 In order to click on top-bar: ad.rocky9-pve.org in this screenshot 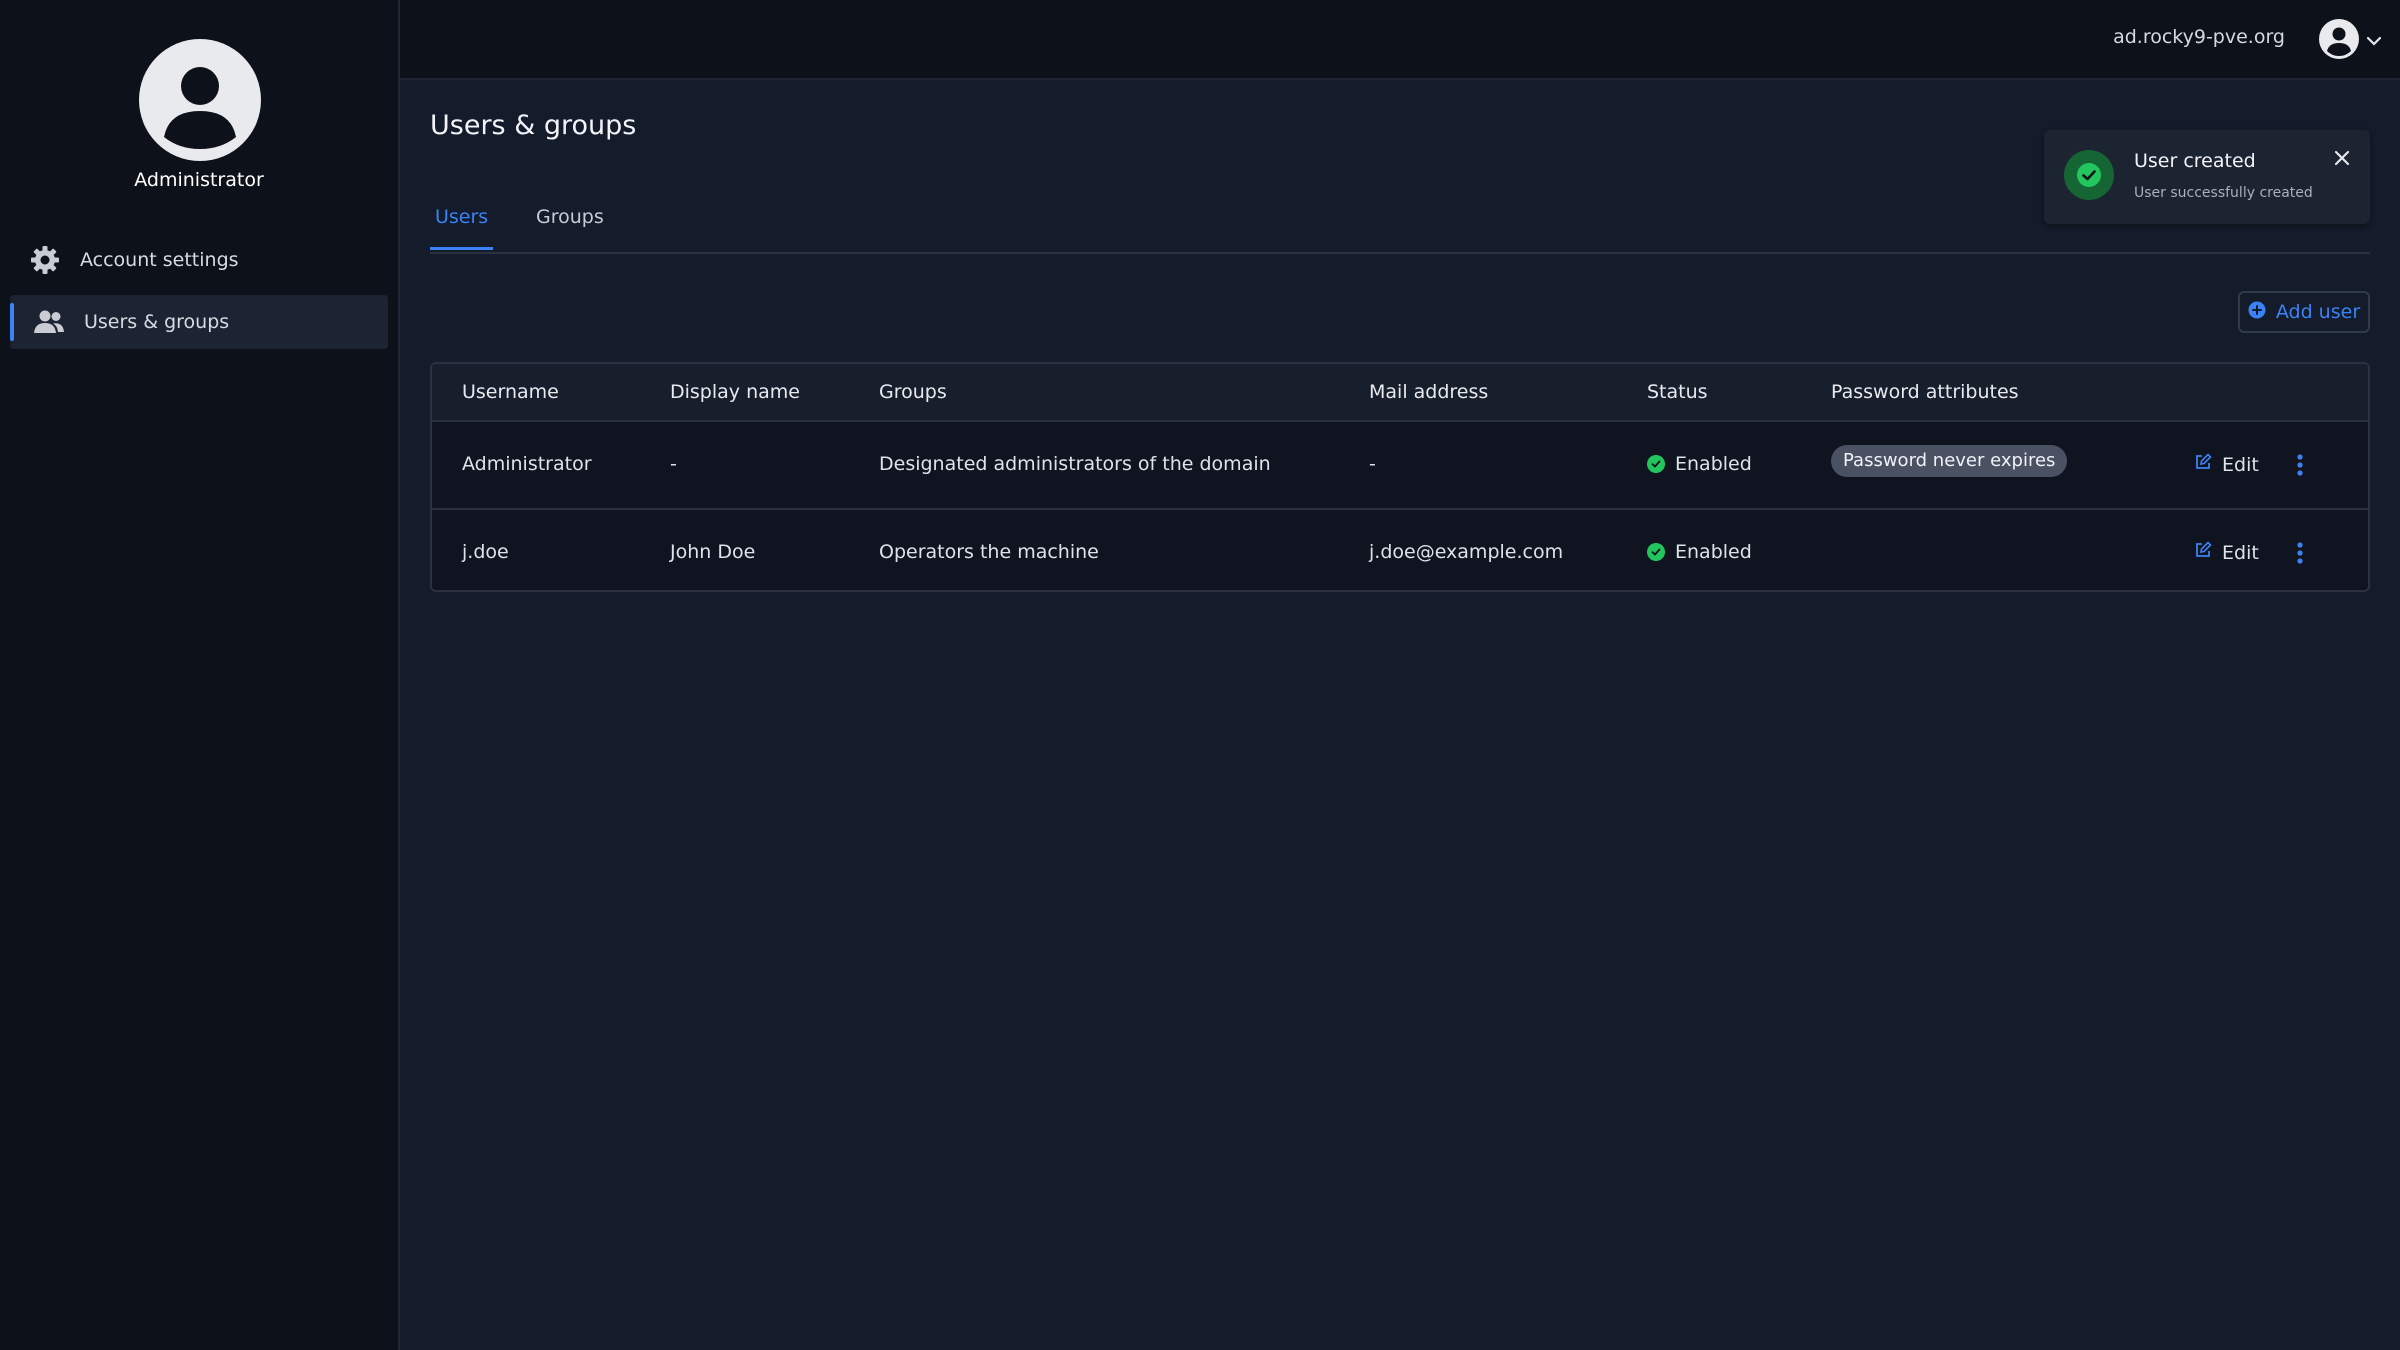, I will do `click(1400, 40)`.